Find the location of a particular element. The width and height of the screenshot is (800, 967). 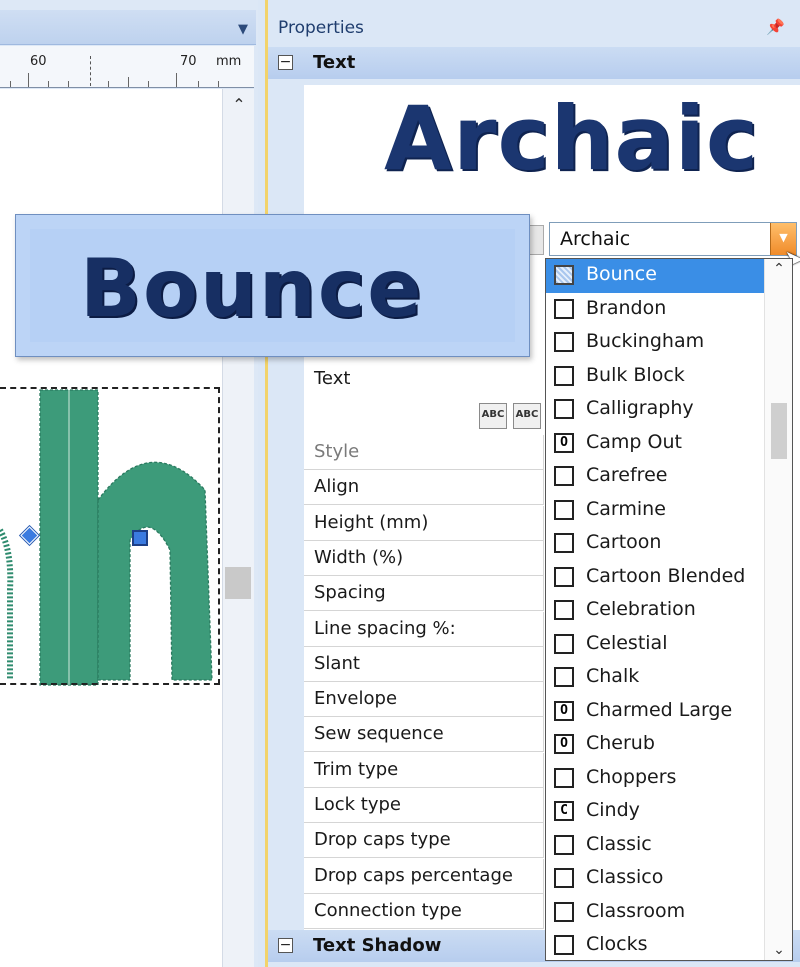

font-list-item: Carmine is located at coordinates (655, 511).